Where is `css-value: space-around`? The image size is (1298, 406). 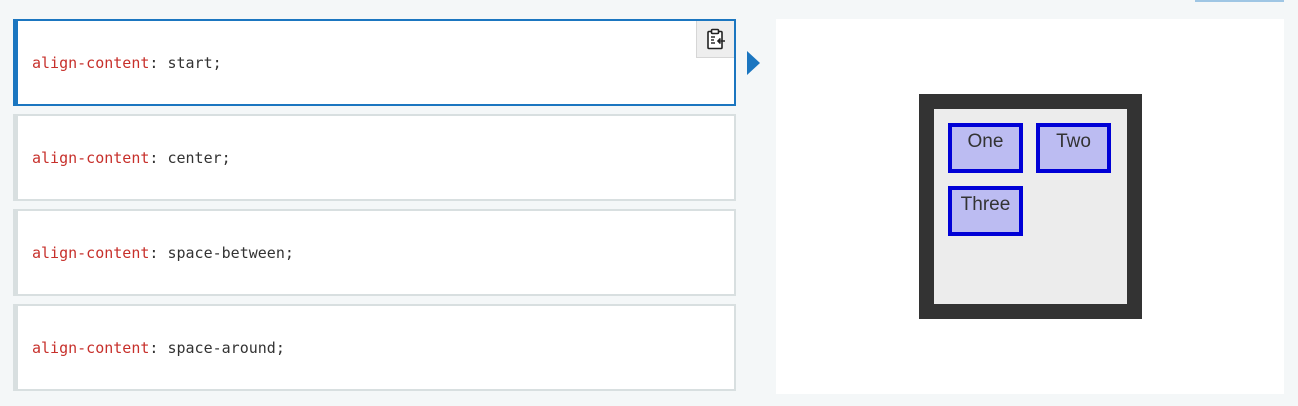
css-value: space-around is located at coordinates (221, 348).